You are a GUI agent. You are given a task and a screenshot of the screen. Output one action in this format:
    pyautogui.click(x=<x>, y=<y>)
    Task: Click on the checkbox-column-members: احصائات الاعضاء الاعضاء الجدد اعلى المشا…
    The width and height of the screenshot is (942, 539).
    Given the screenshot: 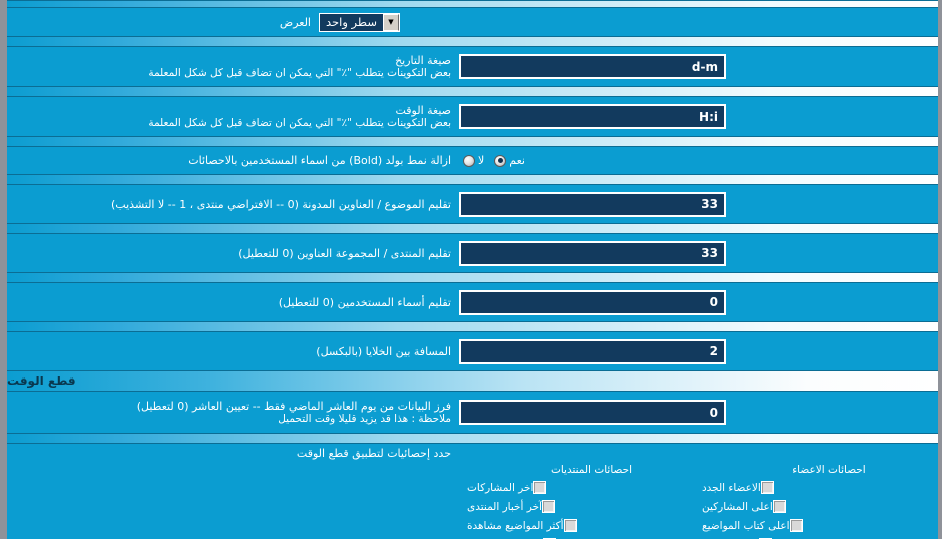 What is the action you would take?
    pyautogui.click(x=818, y=501)
    